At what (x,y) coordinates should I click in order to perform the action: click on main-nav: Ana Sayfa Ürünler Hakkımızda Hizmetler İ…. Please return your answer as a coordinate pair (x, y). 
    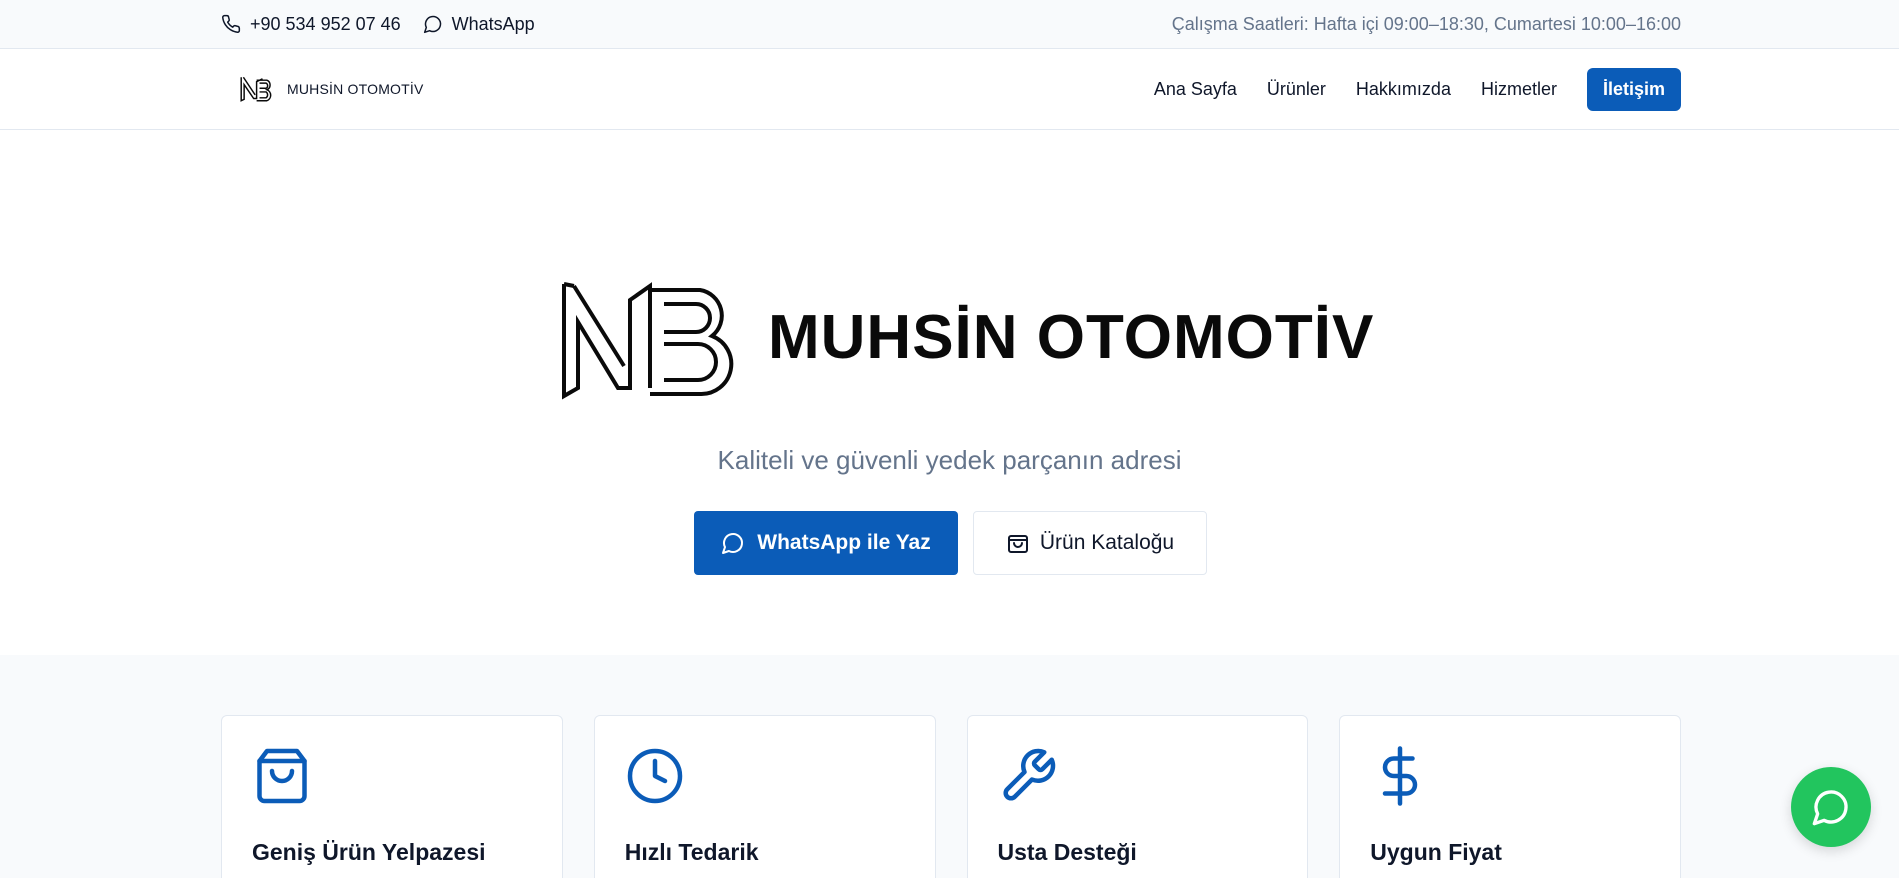
    Looking at the image, I should click on (1417, 89).